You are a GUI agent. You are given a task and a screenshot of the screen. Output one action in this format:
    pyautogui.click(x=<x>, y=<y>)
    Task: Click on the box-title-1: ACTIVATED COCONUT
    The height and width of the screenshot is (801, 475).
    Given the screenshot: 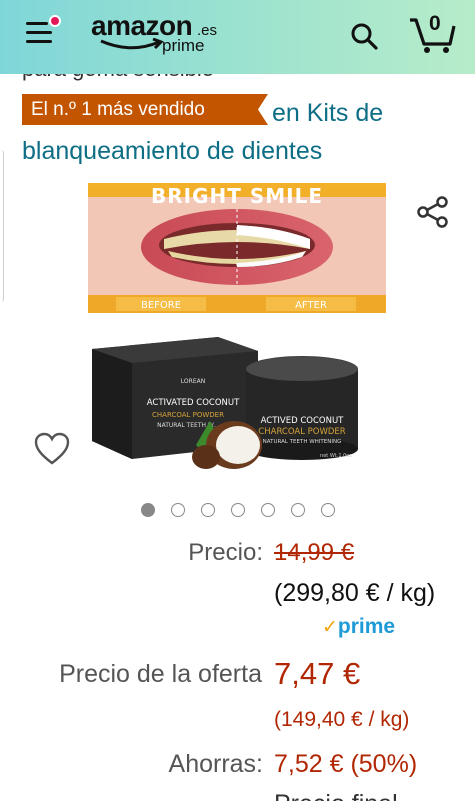 What is the action you would take?
    pyautogui.click(x=193, y=403)
    